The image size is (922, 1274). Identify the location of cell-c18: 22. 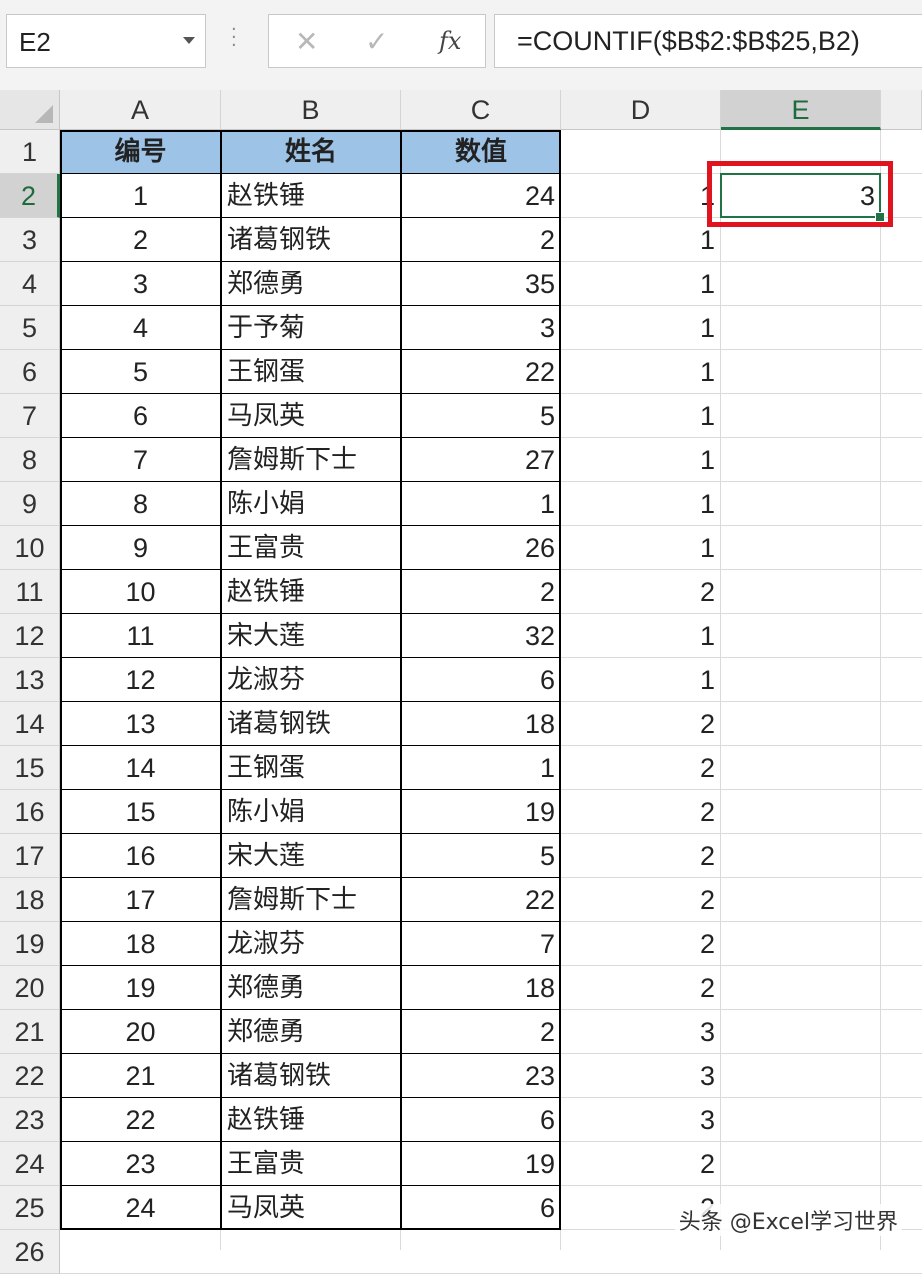
(481, 900).